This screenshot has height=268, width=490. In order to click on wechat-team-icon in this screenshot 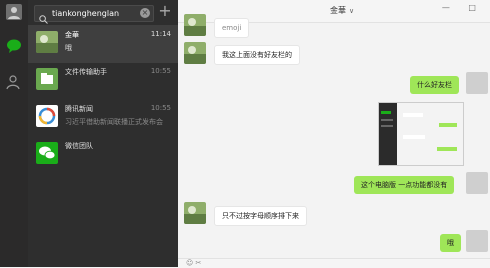, I will do `click(47, 153)`.